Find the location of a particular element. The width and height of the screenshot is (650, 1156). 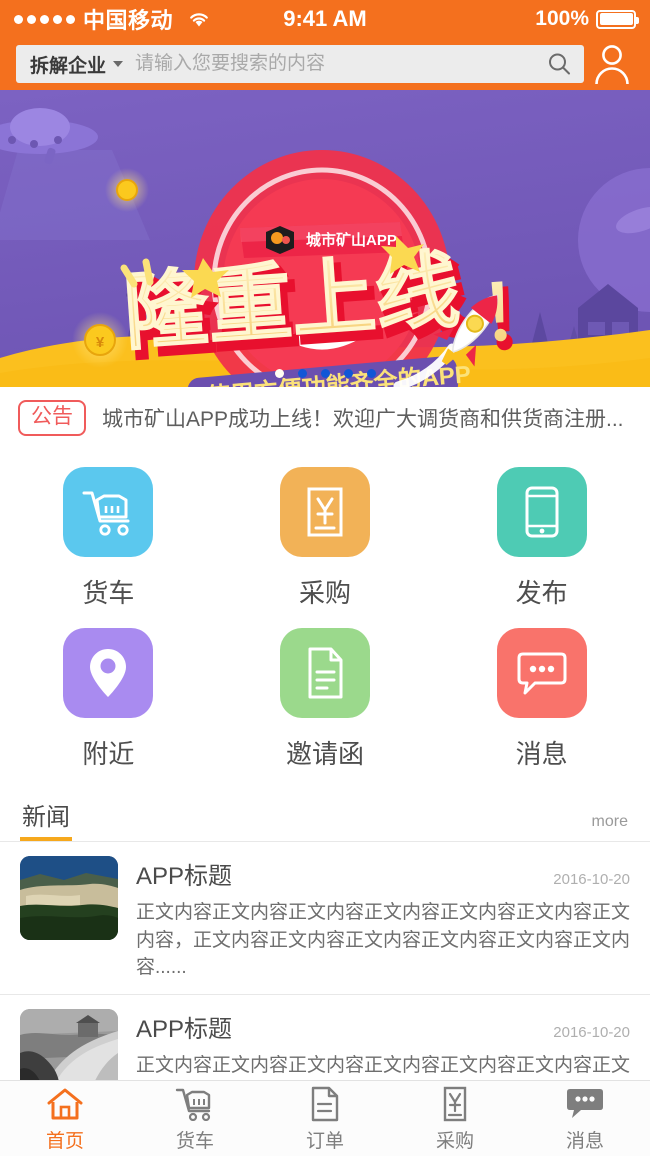

news-more-link: more is located at coordinates (610, 827).